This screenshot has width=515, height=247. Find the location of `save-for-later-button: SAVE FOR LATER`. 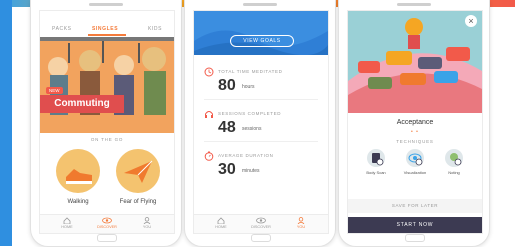

save-for-later-button: SAVE FOR LATER is located at coordinates (415, 206).